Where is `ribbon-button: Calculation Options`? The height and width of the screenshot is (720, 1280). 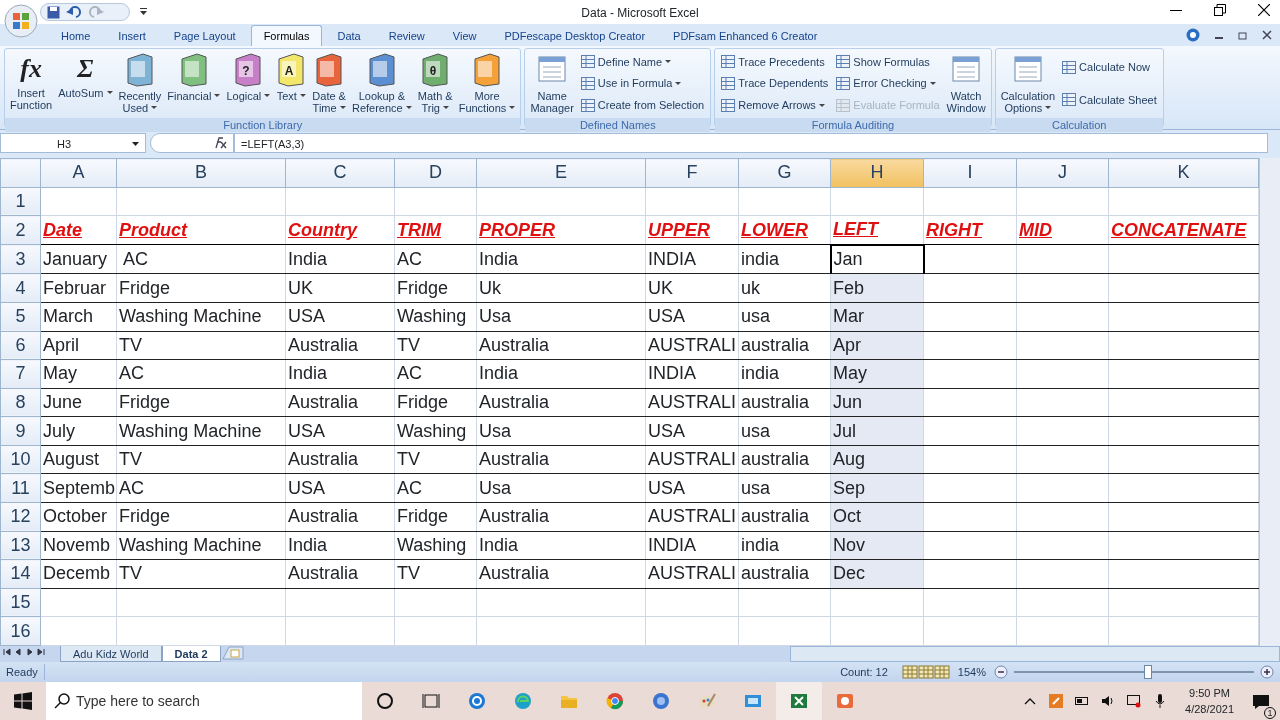
ribbon-button: Calculation Options is located at coordinates (1028, 83).